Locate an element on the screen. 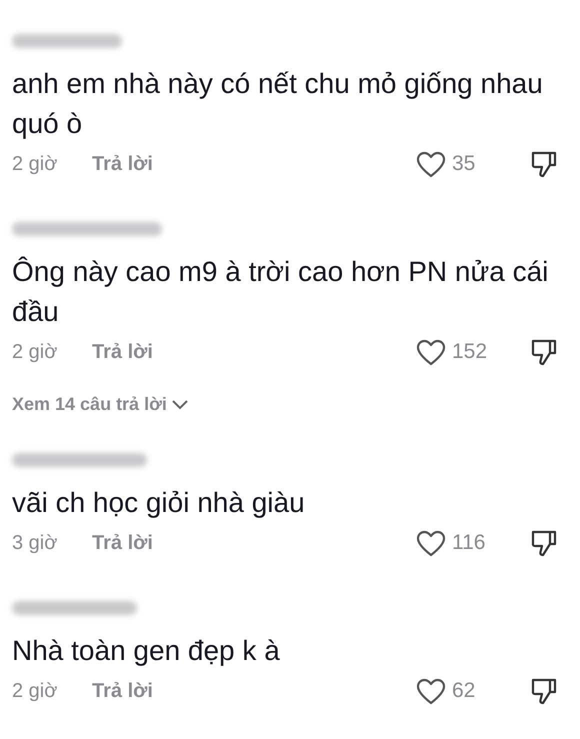 This screenshot has height=739, width=580. comment-text: Ông này cao m9 à trời cao hơn PN nửa cái đầu is located at coordinates (281, 292).